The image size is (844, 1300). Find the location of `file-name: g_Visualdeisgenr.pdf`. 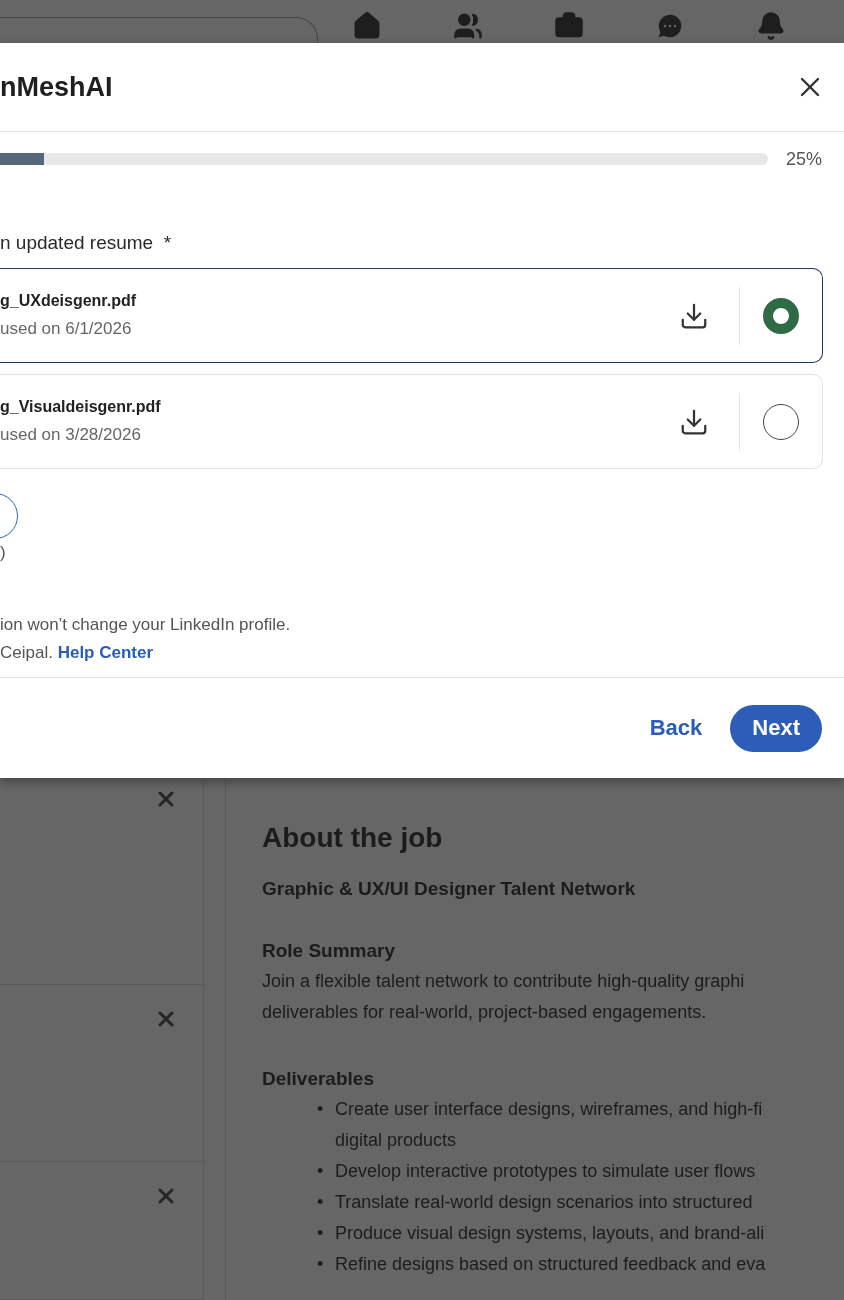

file-name: g_Visualdeisgenr.pdf is located at coordinates (81, 407).